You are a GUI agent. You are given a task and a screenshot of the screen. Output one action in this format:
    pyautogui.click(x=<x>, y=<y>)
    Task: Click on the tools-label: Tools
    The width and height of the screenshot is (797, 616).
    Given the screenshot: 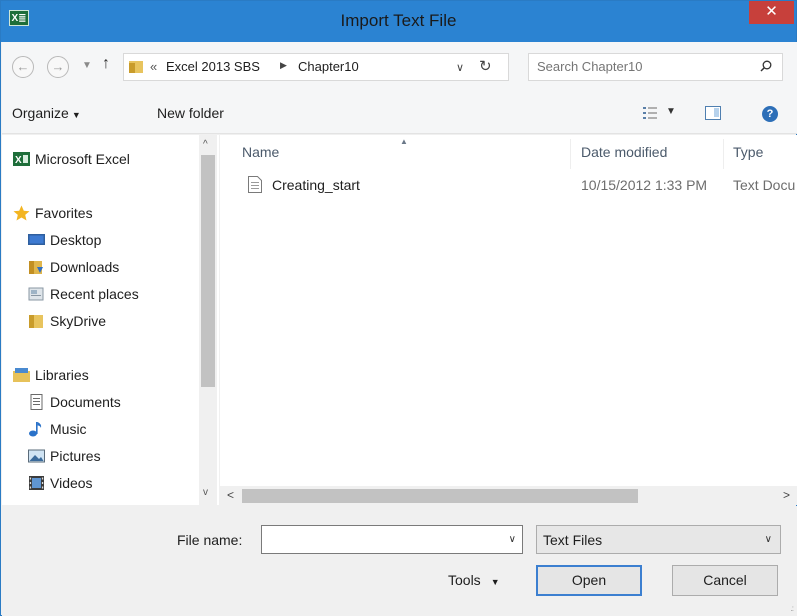 What is the action you would take?
    pyautogui.click(x=464, y=580)
    